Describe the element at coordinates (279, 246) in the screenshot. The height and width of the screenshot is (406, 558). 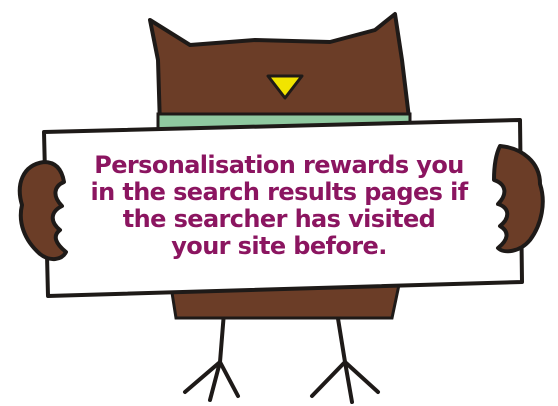
I see `sign-line-4: your site before.` at that location.